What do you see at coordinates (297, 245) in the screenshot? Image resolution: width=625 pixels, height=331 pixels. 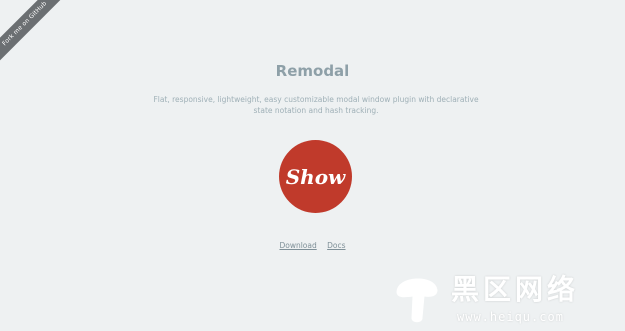 I see `download-link: Download` at bounding box center [297, 245].